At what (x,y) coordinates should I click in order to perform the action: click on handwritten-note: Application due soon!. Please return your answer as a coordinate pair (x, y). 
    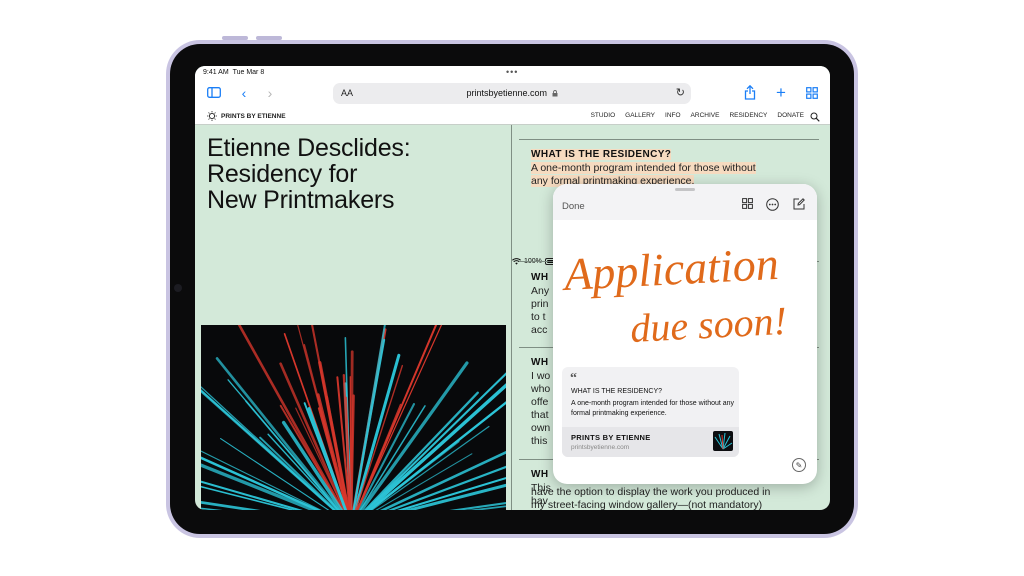
    Looking at the image, I should click on (686, 297).